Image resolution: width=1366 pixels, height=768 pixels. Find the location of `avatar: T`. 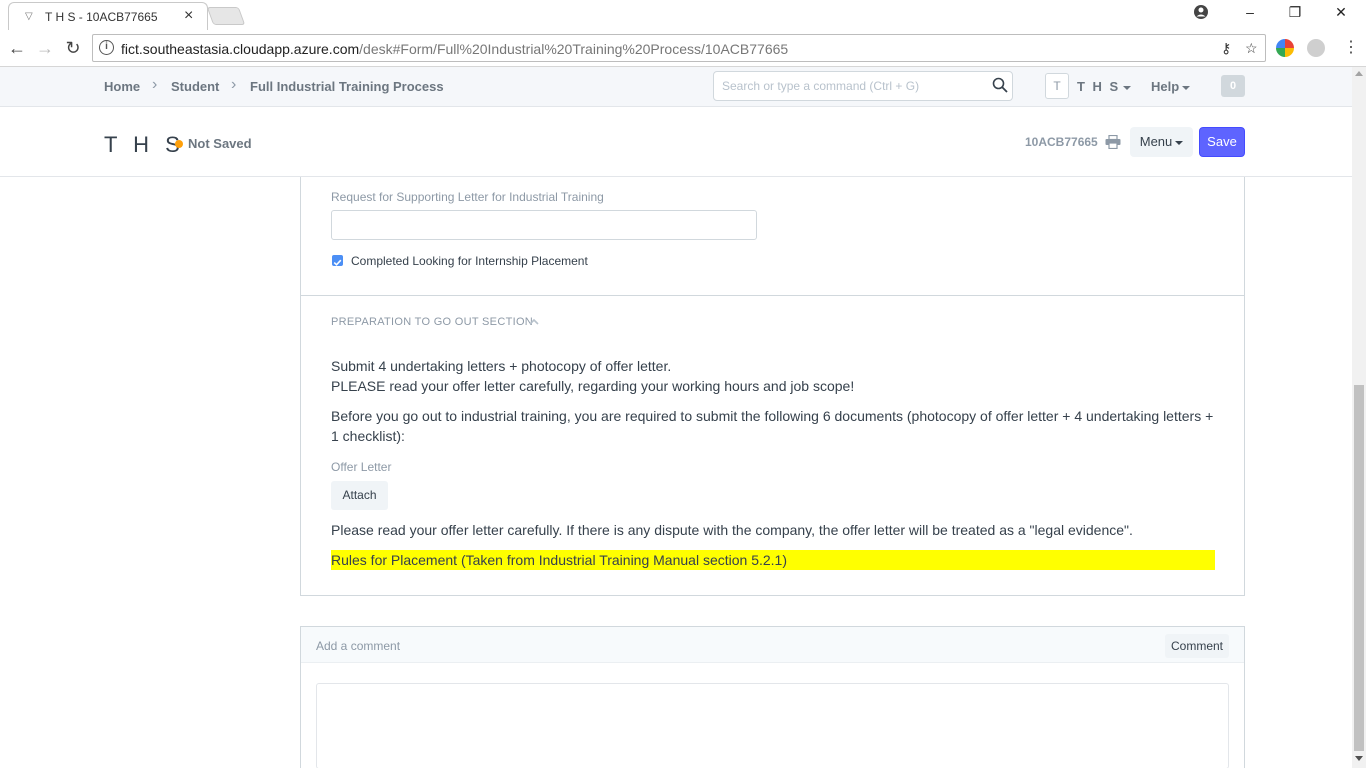

avatar: T is located at coordinates (1057, 86).